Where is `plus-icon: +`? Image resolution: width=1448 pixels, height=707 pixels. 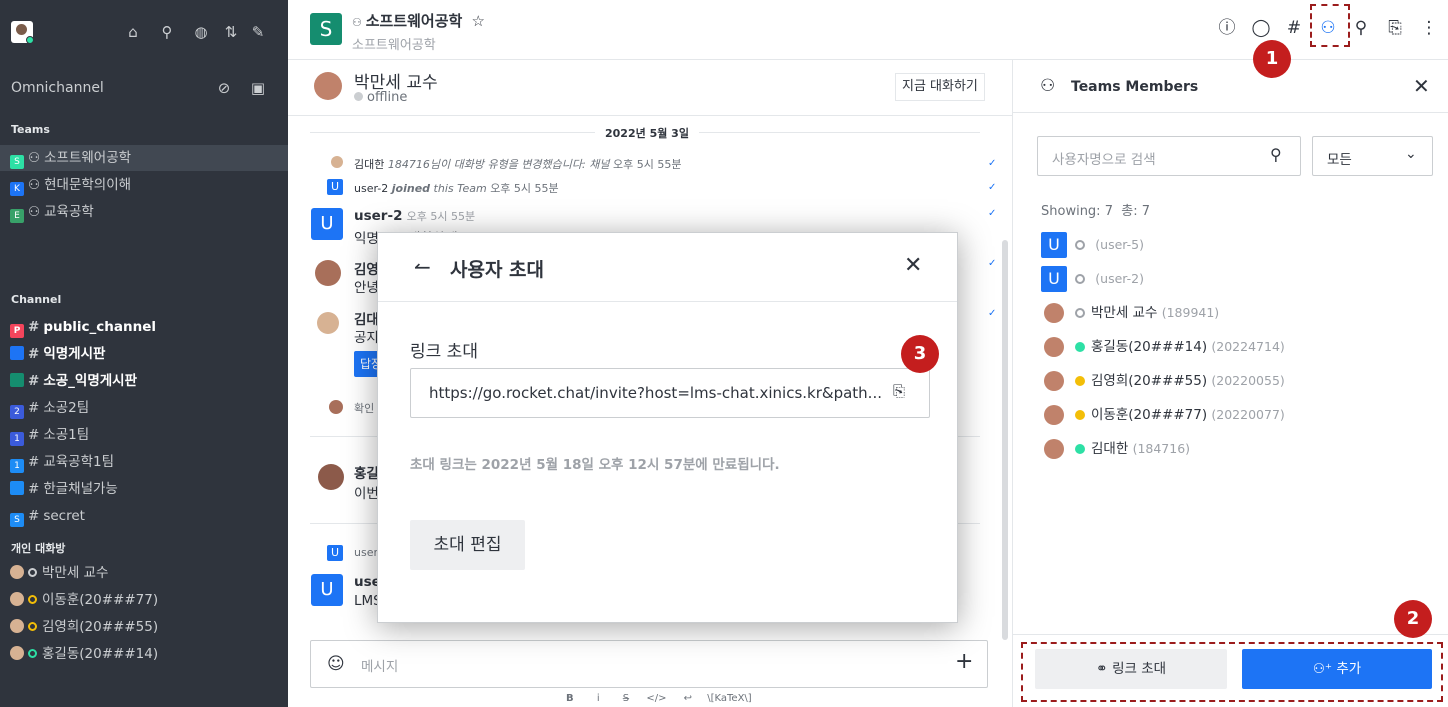 plus-icon: + is located at coordinates (964, 661).